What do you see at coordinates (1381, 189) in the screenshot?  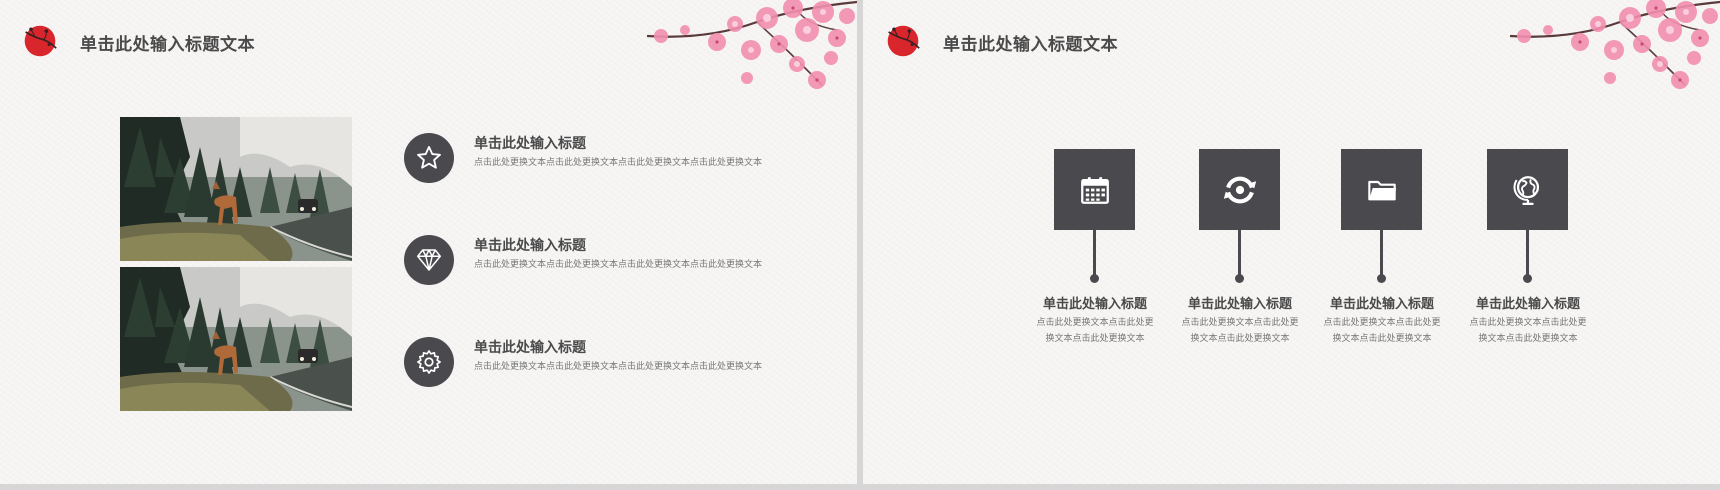 I see `folder-icon` at bounding box center [1381, 189].